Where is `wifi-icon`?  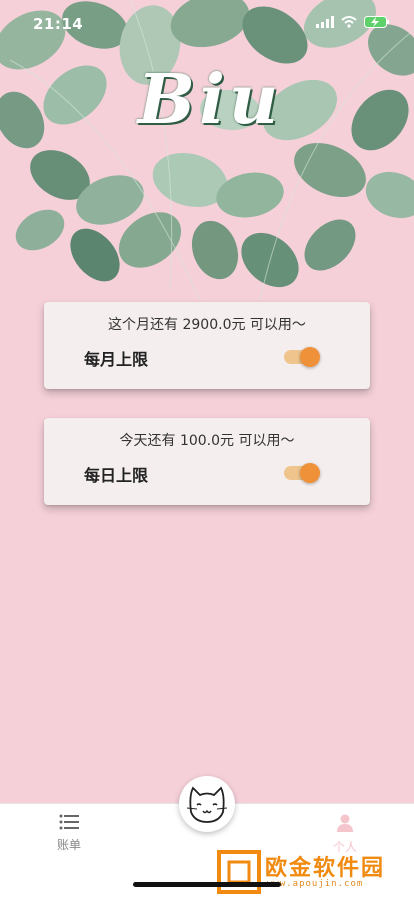
wifi-icon is located at coordinates (349, 22).